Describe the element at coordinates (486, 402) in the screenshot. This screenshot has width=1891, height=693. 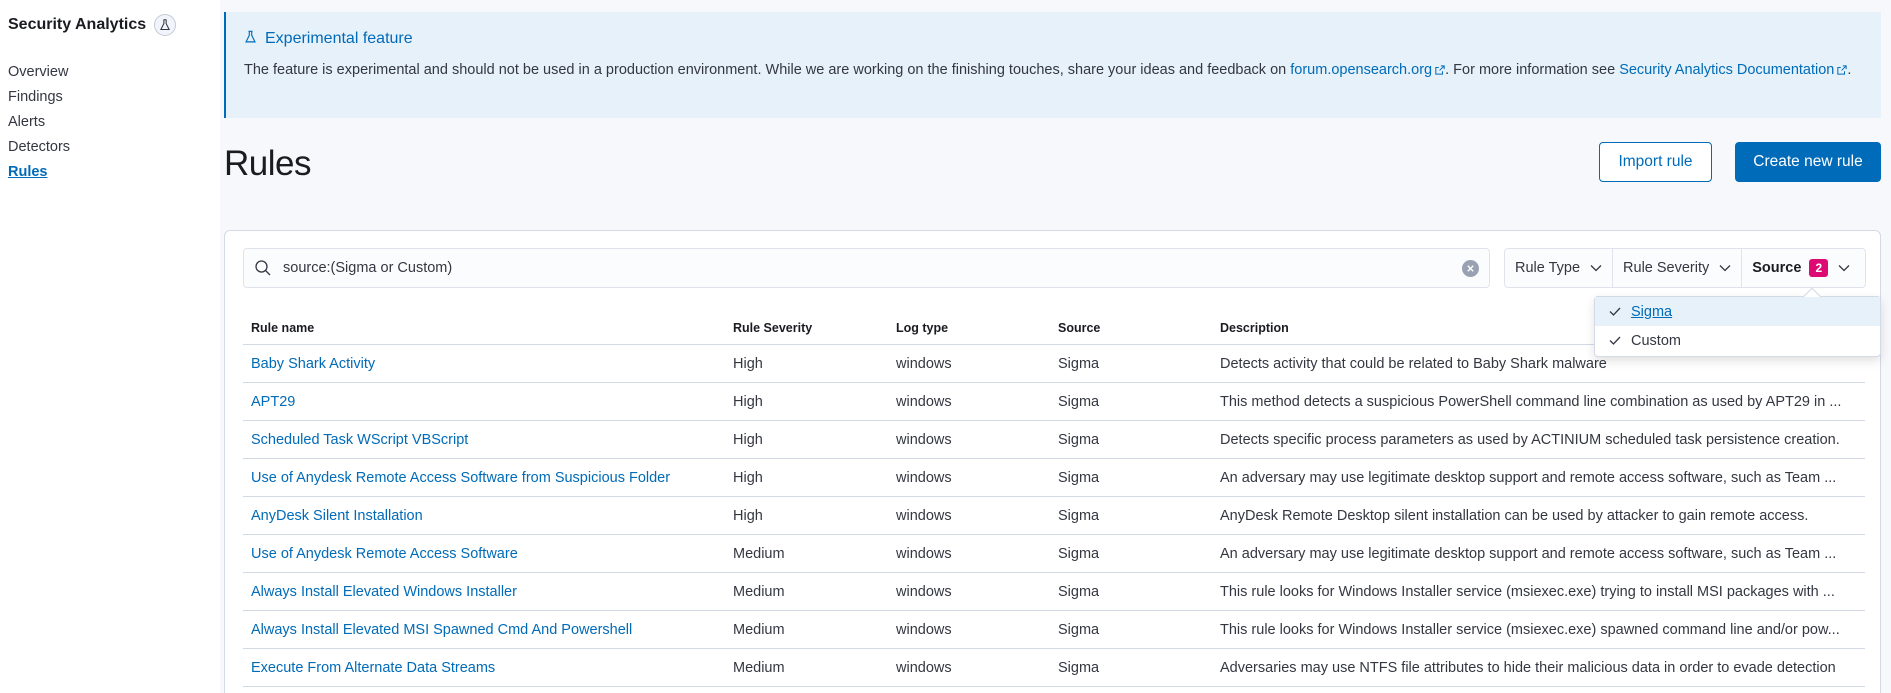
I see `rule-name-link: APT29` at that location.